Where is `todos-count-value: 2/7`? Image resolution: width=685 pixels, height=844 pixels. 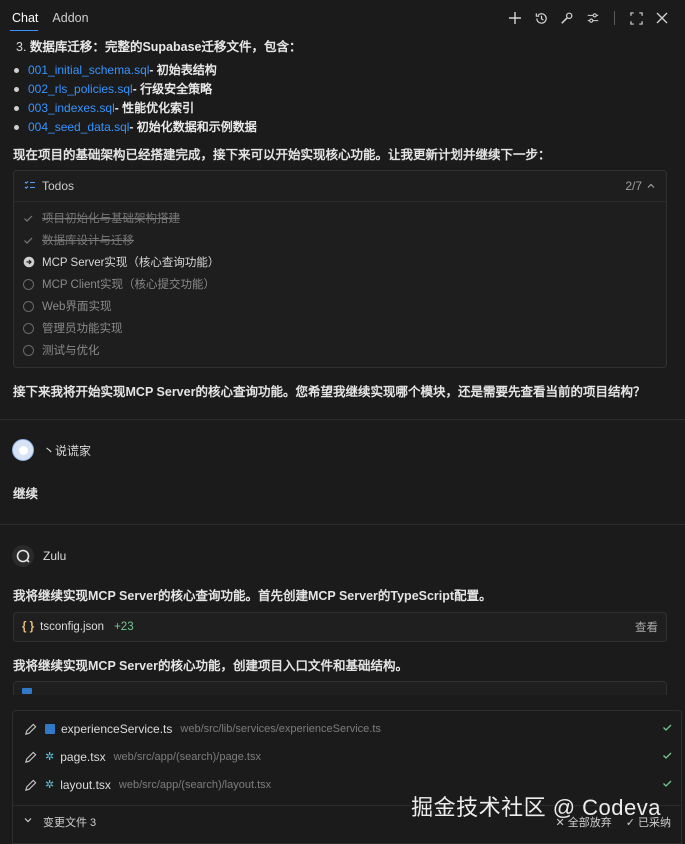 todos-count-value: 2/7 is located at coordinates (633, 186).